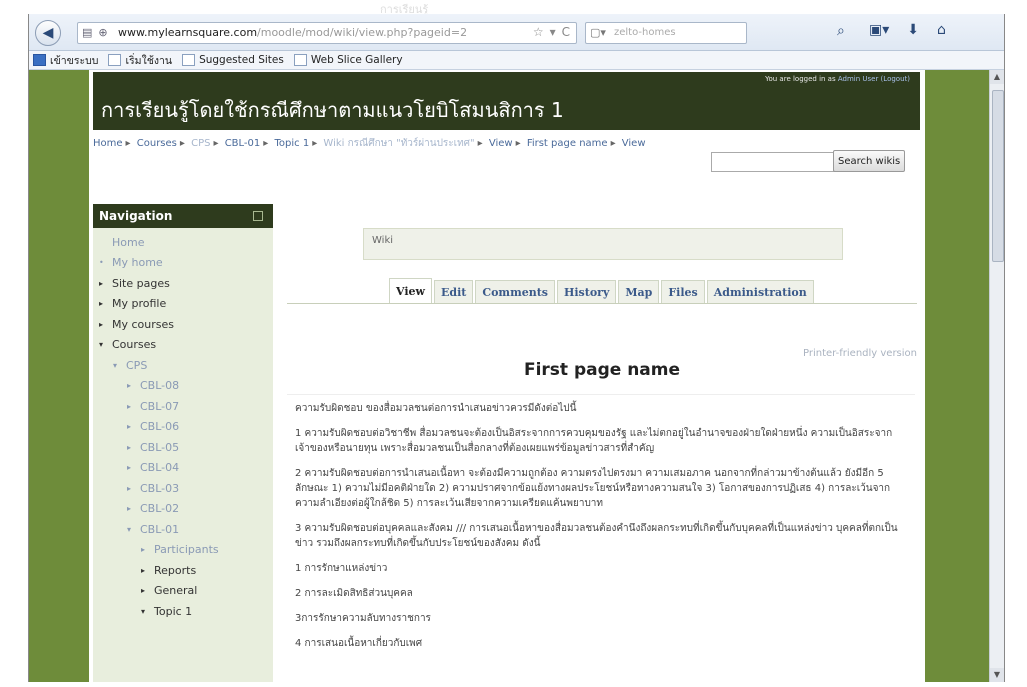 Image resolution: width=1027 pixels, height=687 pixels. What do you see at coordinates (233, 60) in the screenshot?
I see `bookmark-item: Suggested Sites` at bounding box center [233, 60].